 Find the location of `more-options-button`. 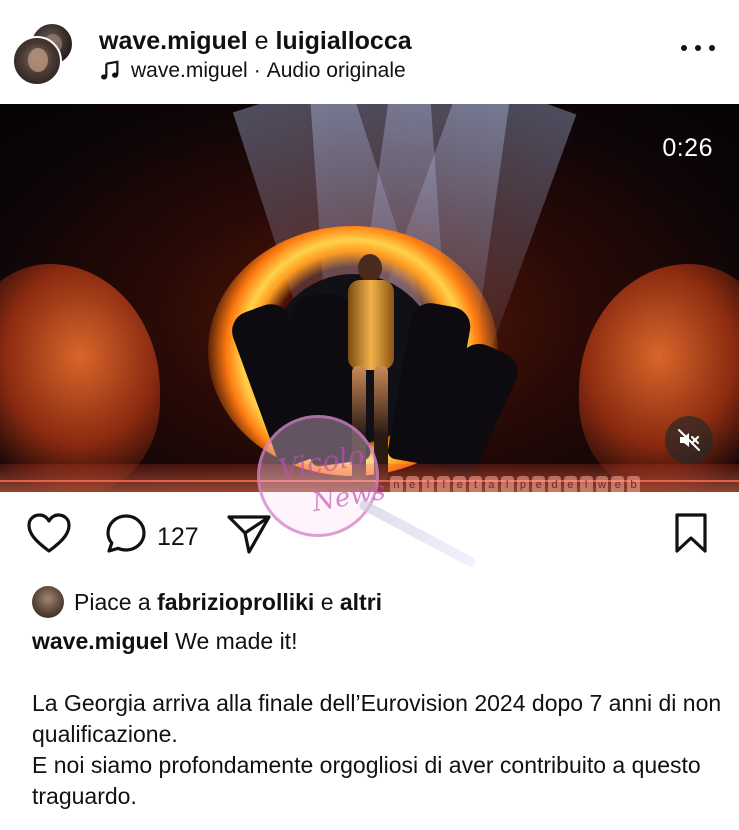

more-options-button is located at coordinates (698, 48).